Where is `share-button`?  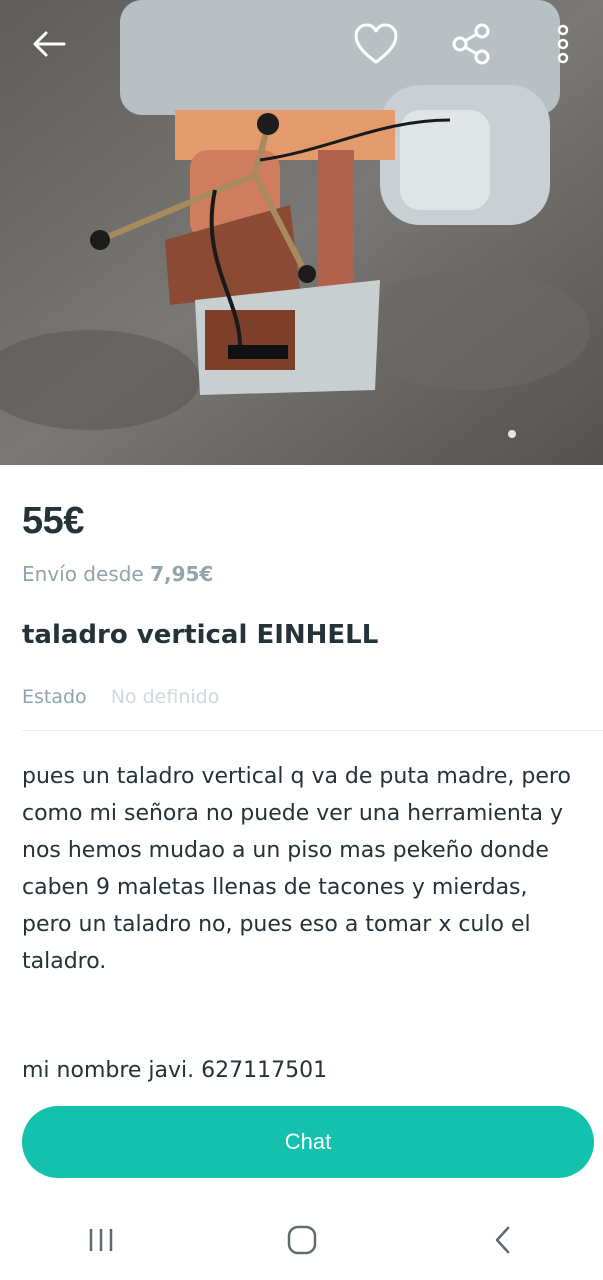
share-button is located at coordinates (472, 44).